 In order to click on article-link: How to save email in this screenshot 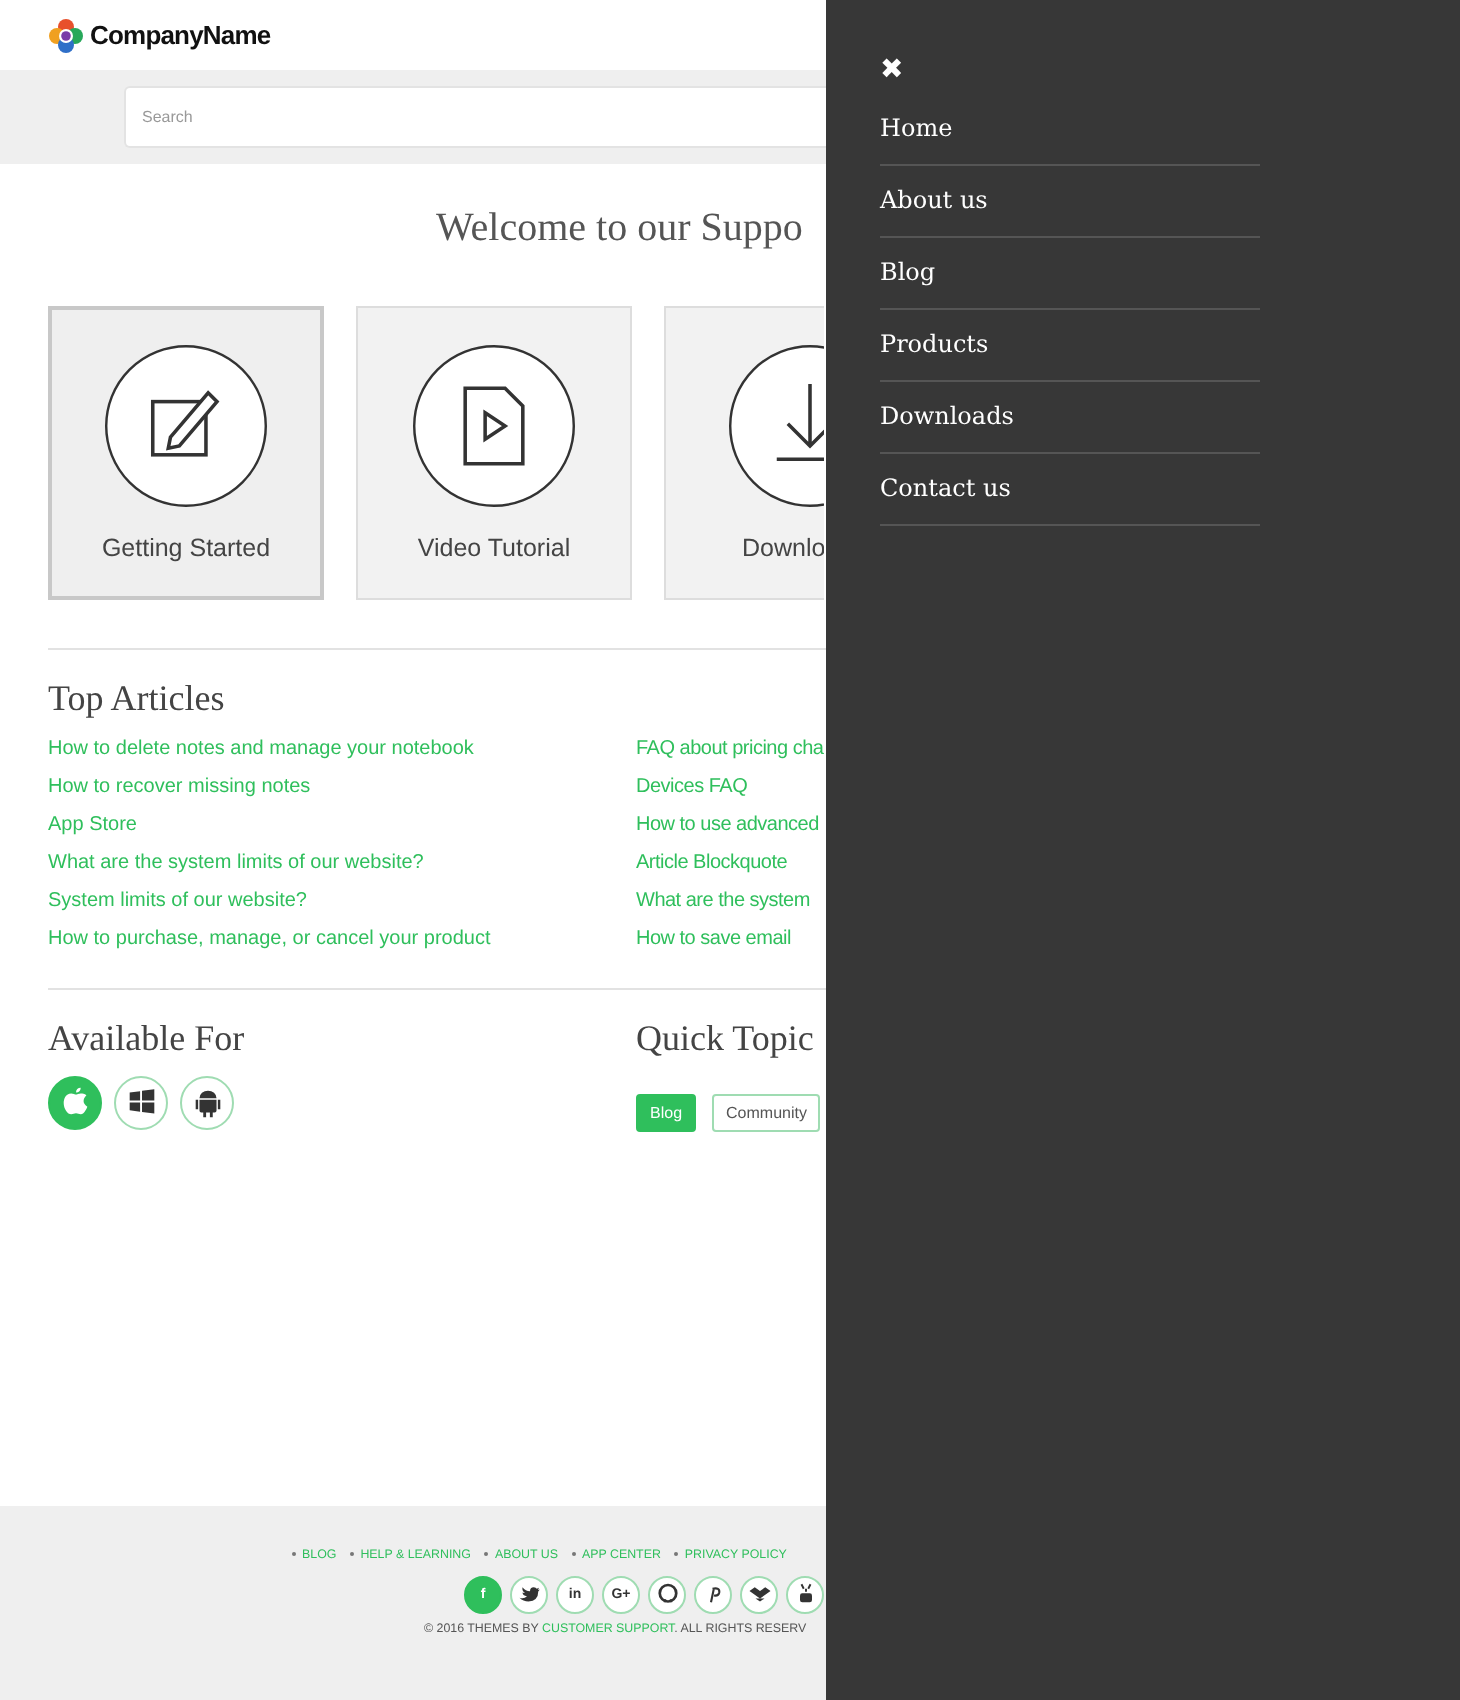, I will do `click(730, 940)`.